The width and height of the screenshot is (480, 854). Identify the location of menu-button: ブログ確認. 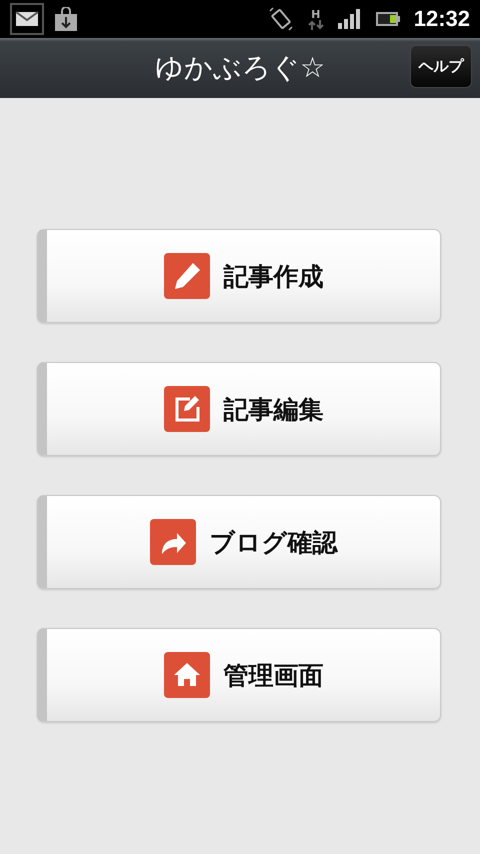
(239, 542).